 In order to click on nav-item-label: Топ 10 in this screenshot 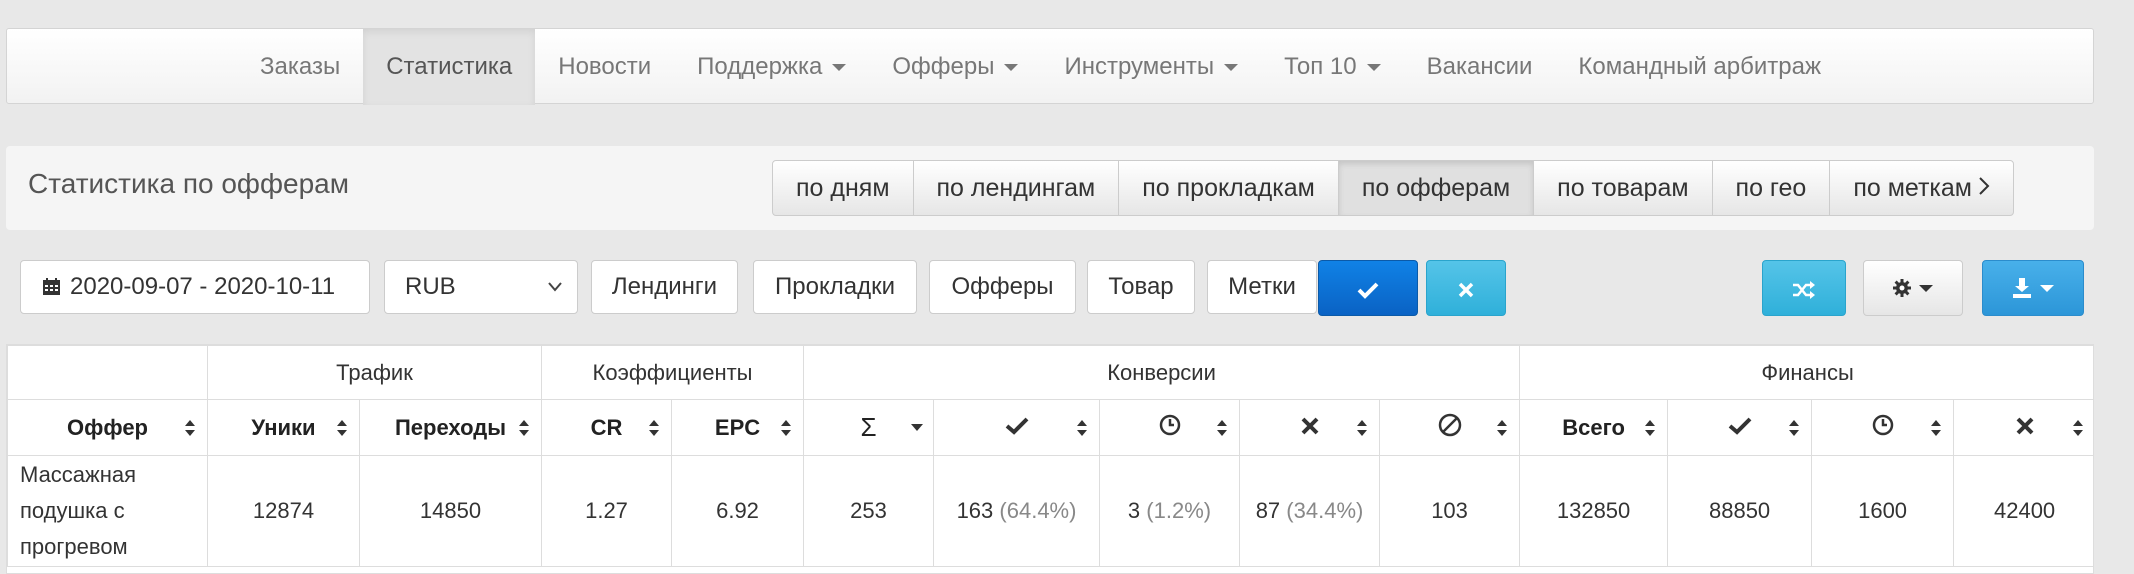, I will do `click(1320, 66)`.